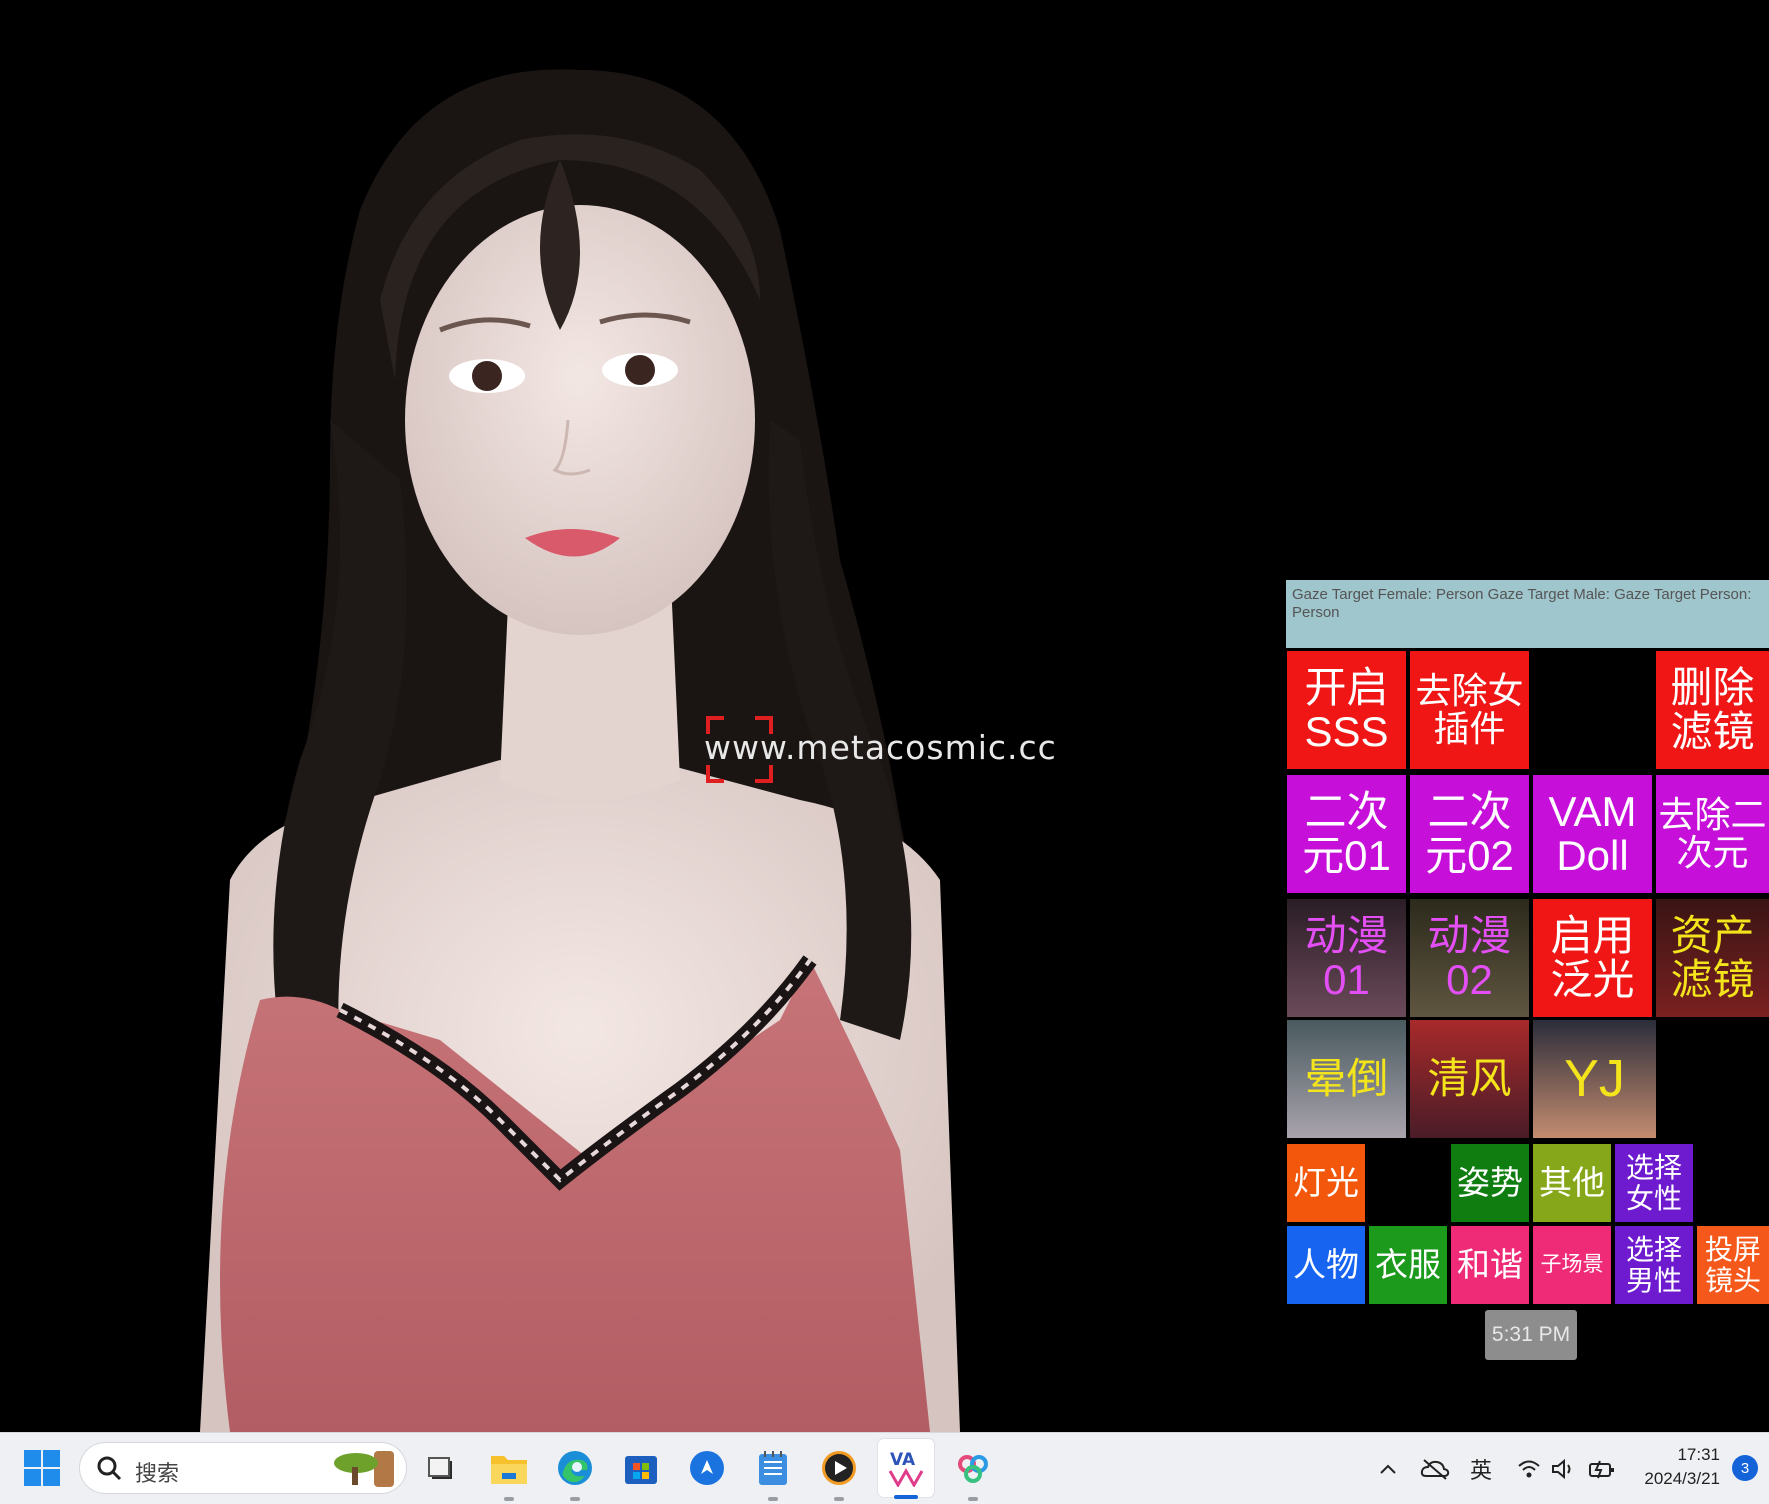 The width and height of the screenshot is (1769, 1504). Describe the element at coordinates (880, 747) in the screenshot. I see `watermark-text: www.metacosmic.cc` at that location.